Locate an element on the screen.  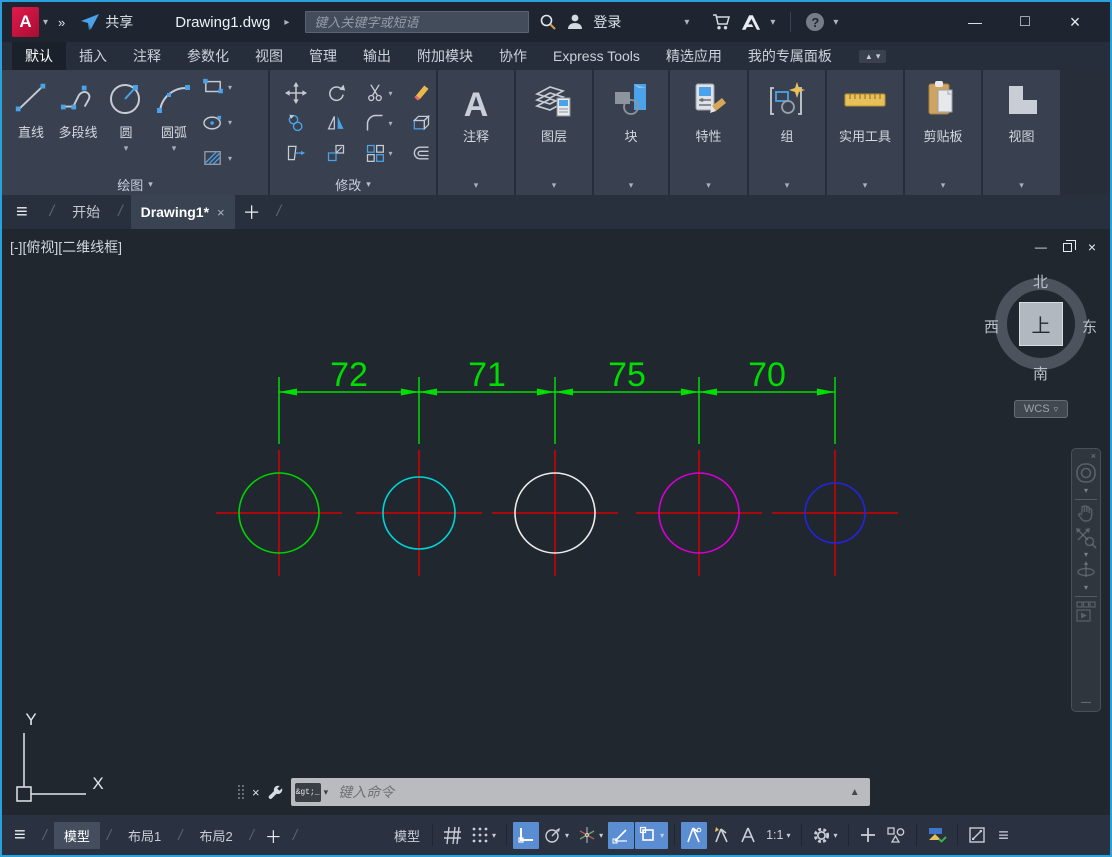
scale-caret-icon: ▾ is located at coordinates (788, 835).